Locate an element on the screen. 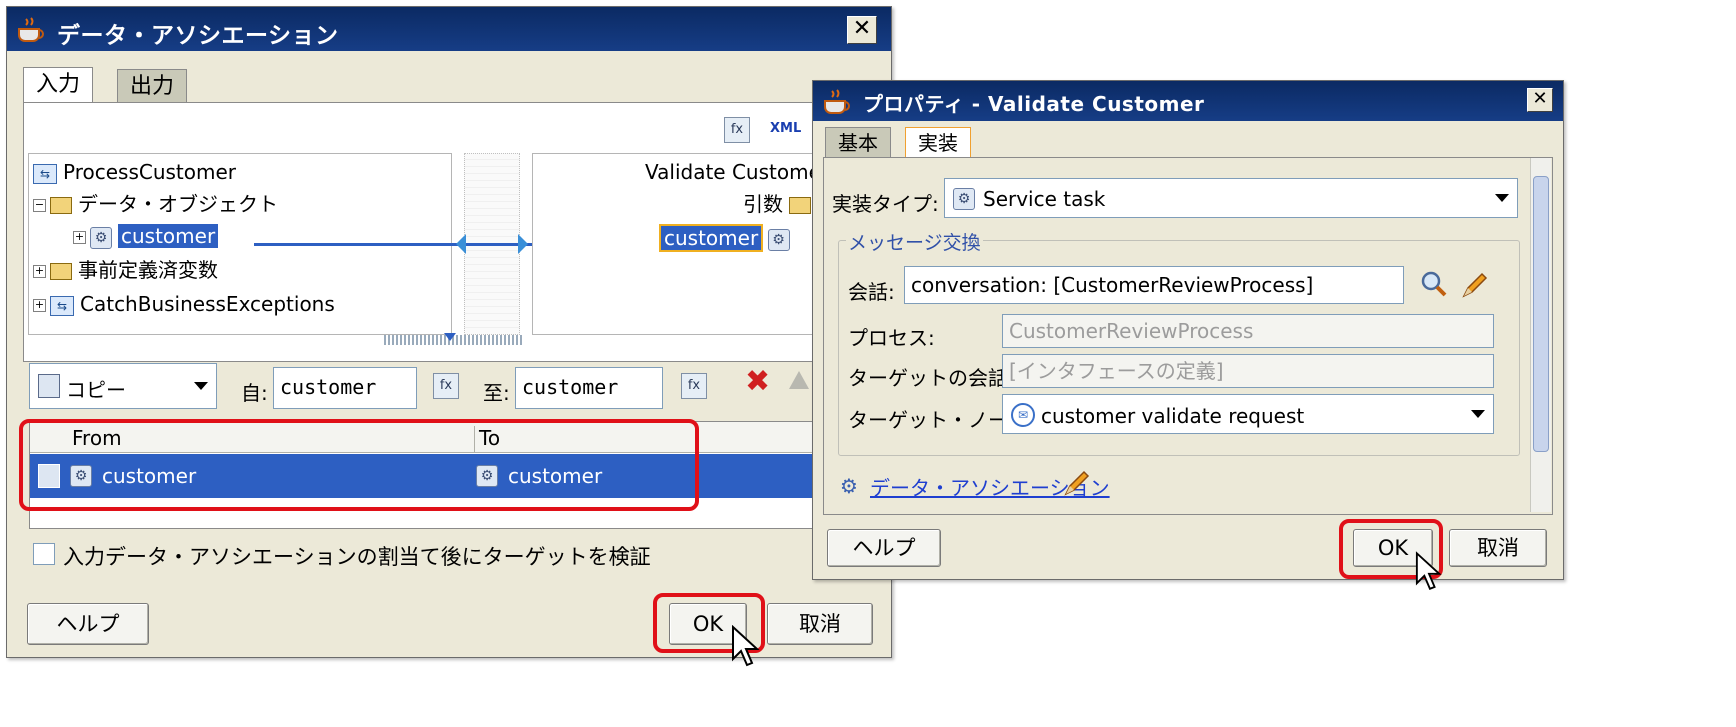  service-task-icon: ⚙ is located at coordinates (964, 199).